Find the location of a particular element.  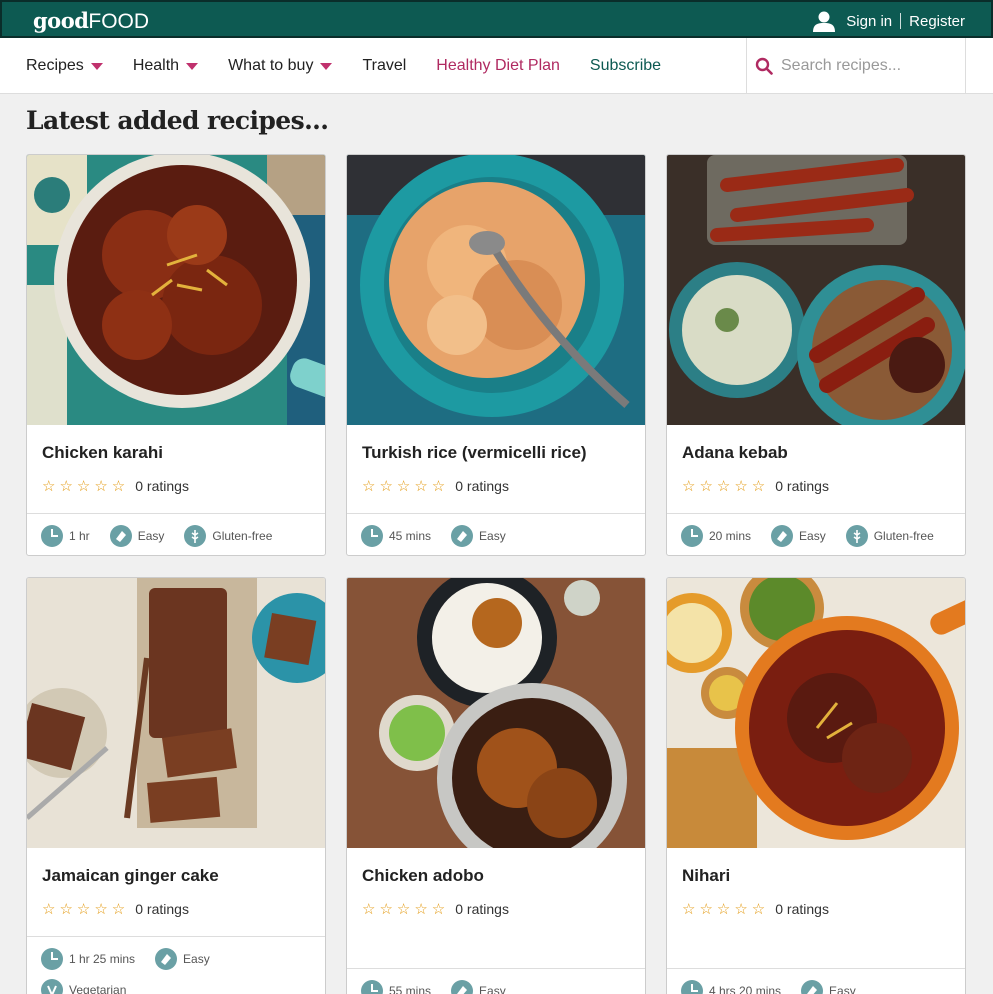

recipe-title: Chicken karahi is located at coordinates (176, 453).